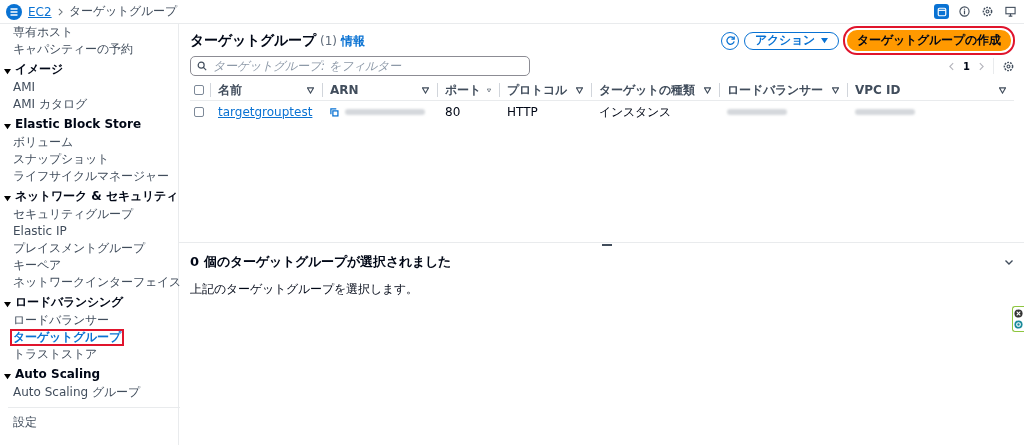 The height and width of the screenshot is (445, 1024). I want to click on menu-icon, so click(14, 11).